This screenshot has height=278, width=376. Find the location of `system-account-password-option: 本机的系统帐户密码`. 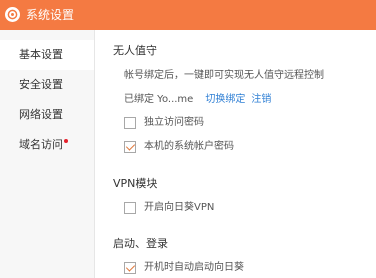

system-account-password-option: 本机的系统帐户密码 is located at coordinates (179, 147).